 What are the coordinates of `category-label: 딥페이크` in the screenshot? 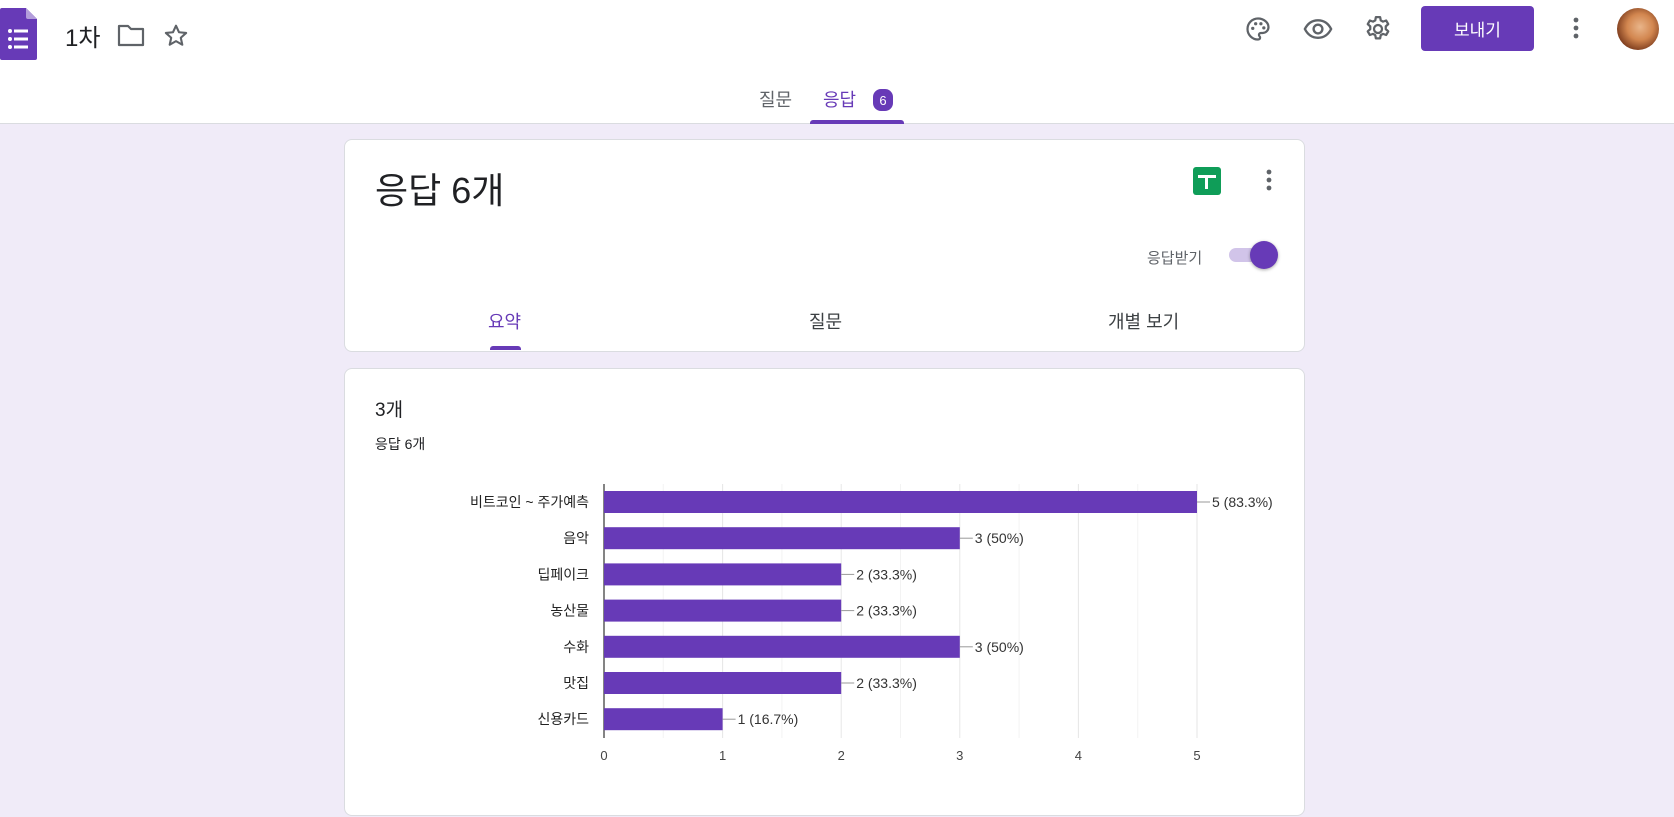 It's located at (563, 574).